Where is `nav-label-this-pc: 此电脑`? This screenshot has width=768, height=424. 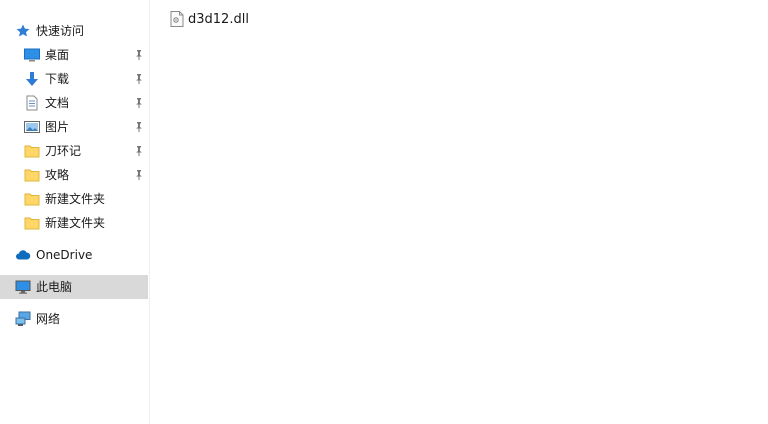 nav-label-this-pc: 此电脑 is located at coordinates (54, 287).